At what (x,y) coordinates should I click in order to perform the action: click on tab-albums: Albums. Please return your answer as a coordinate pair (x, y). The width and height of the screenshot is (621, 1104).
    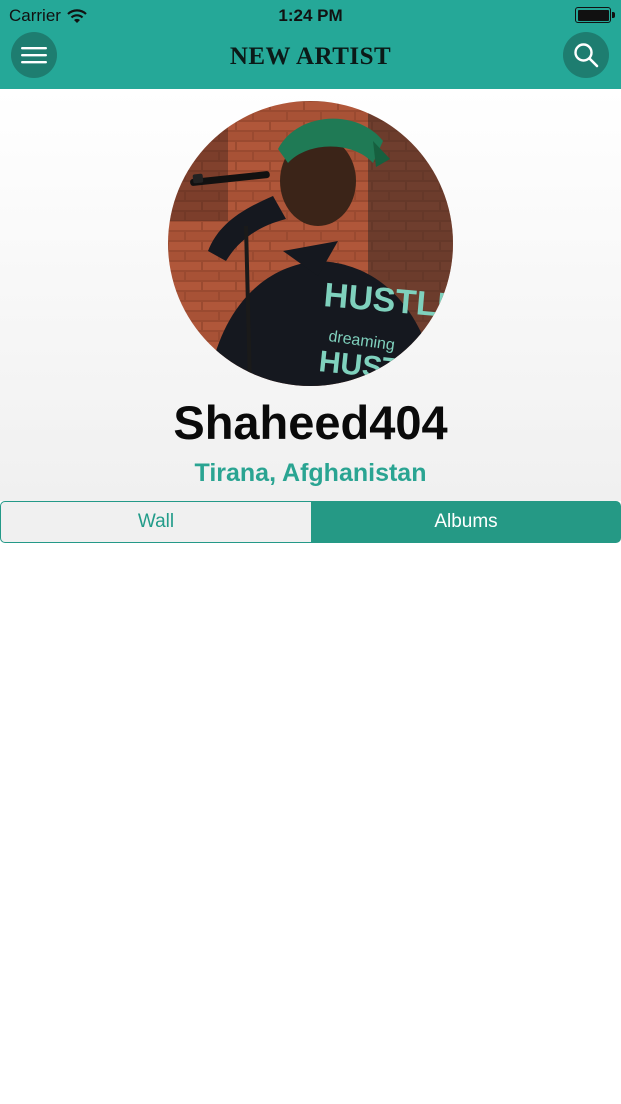
    Looking at the image, I should click on (466, 522).